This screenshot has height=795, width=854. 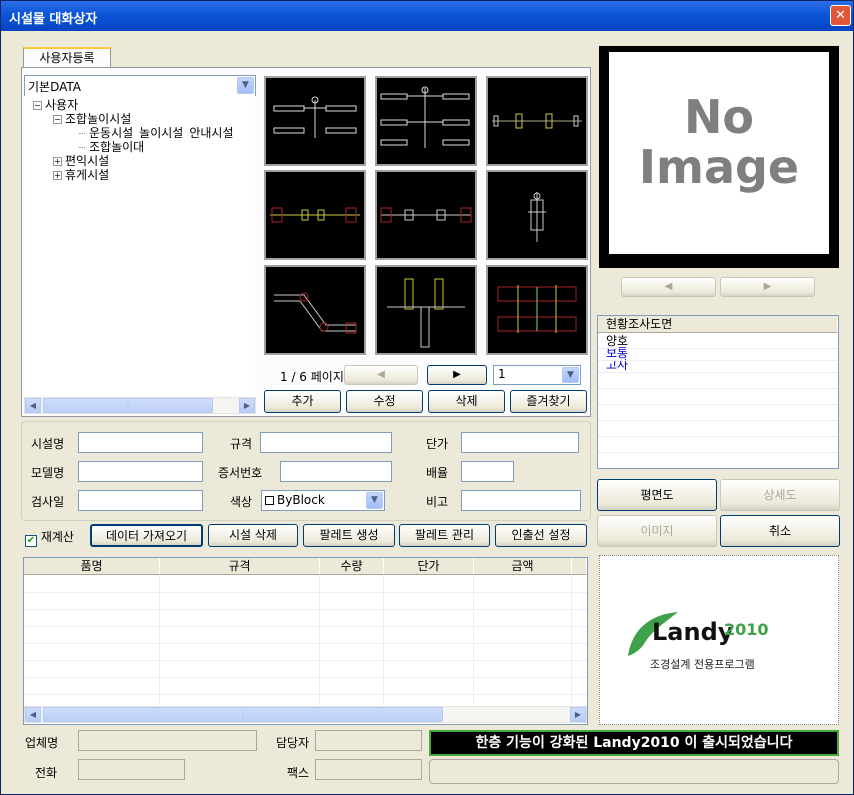 I want to click on column-header-amount: 금액, so click(x=523, y=566).